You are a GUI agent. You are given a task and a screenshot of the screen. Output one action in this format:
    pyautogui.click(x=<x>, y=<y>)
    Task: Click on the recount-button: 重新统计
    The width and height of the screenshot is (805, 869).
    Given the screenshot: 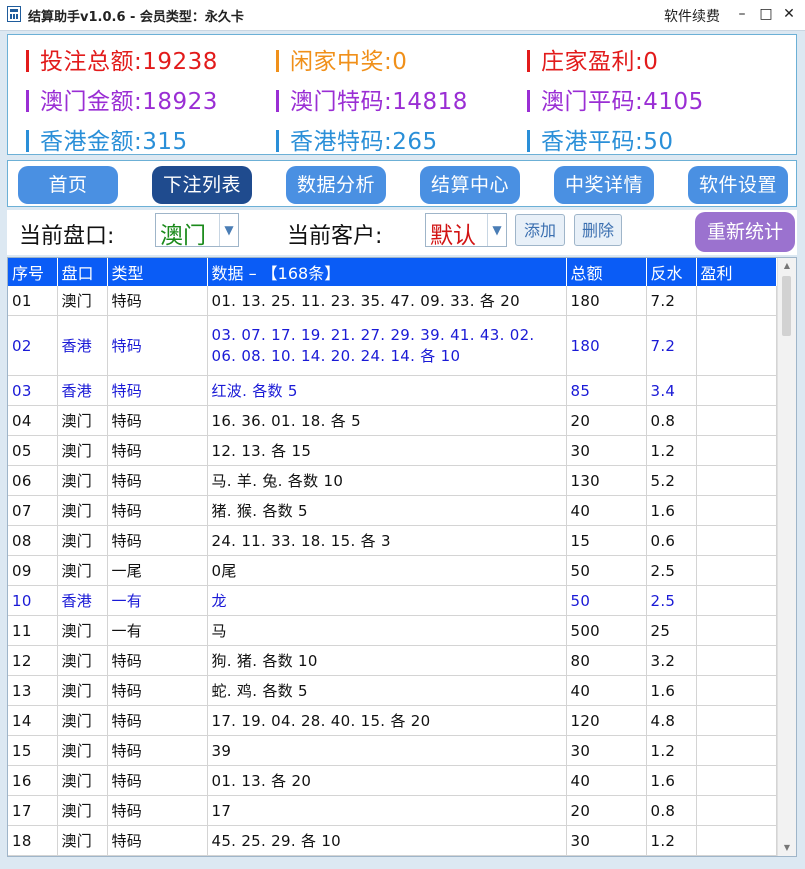 What is the action you would take?
    pyautogui.click(x=745, y=232)
    